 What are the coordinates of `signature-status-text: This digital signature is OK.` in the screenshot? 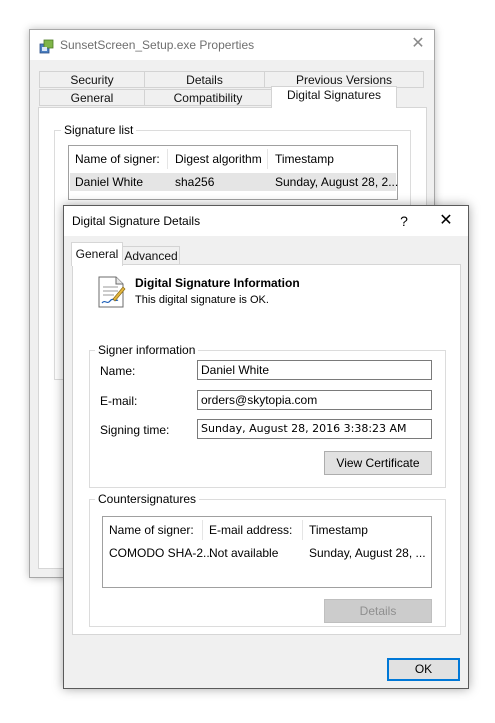 It's located at (202, 300).